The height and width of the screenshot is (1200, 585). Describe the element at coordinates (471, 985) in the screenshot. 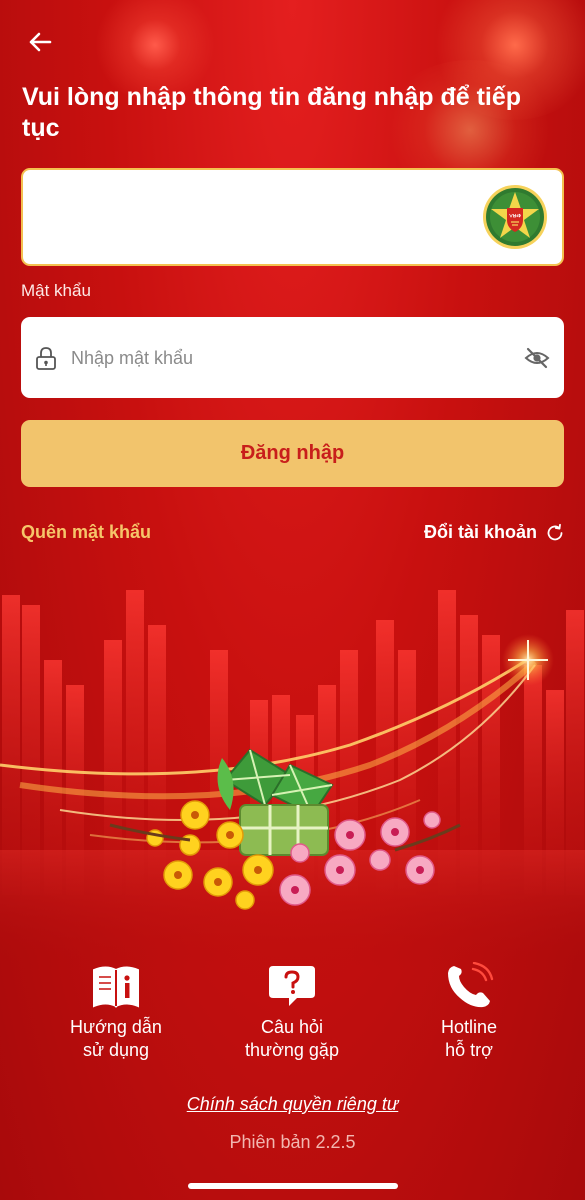

I see `phone-icon` at that location.